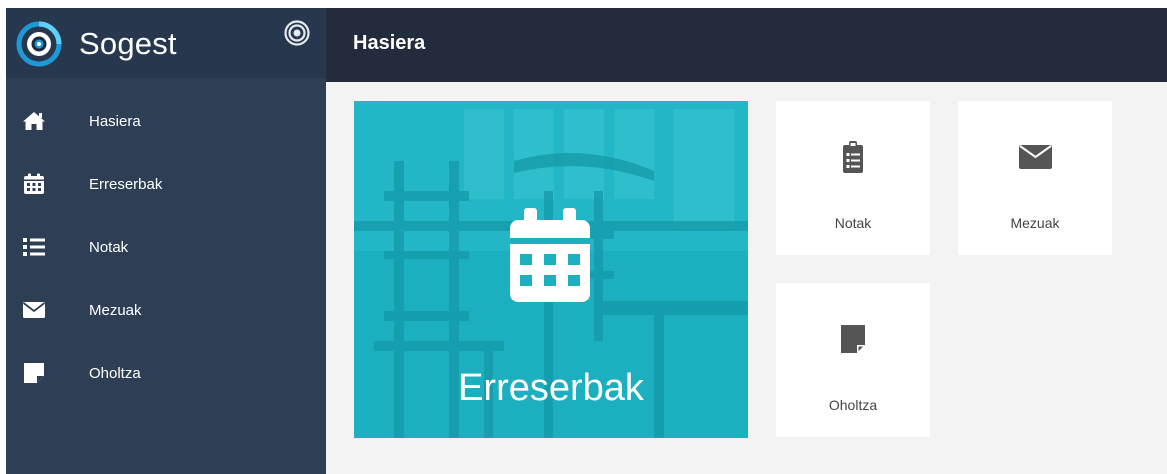 This screenshot has width=1167, height=474. I want to click on sidebar-item-oholtza: Oholtza, so click(166, 382).